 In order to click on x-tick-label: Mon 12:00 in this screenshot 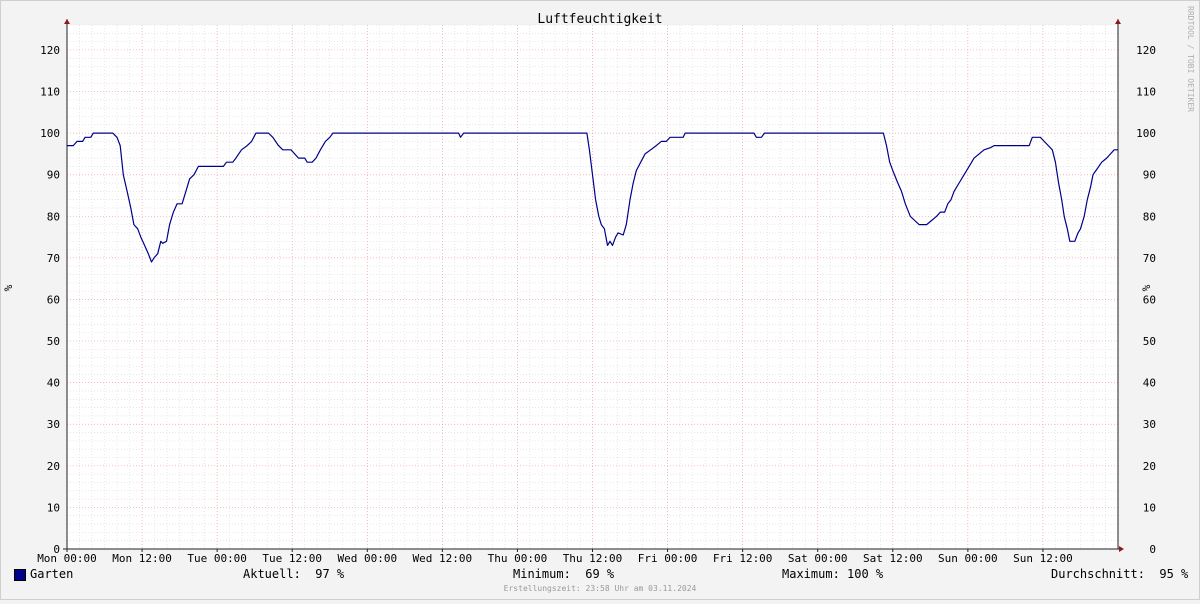, I will do `click(142, 558)`.